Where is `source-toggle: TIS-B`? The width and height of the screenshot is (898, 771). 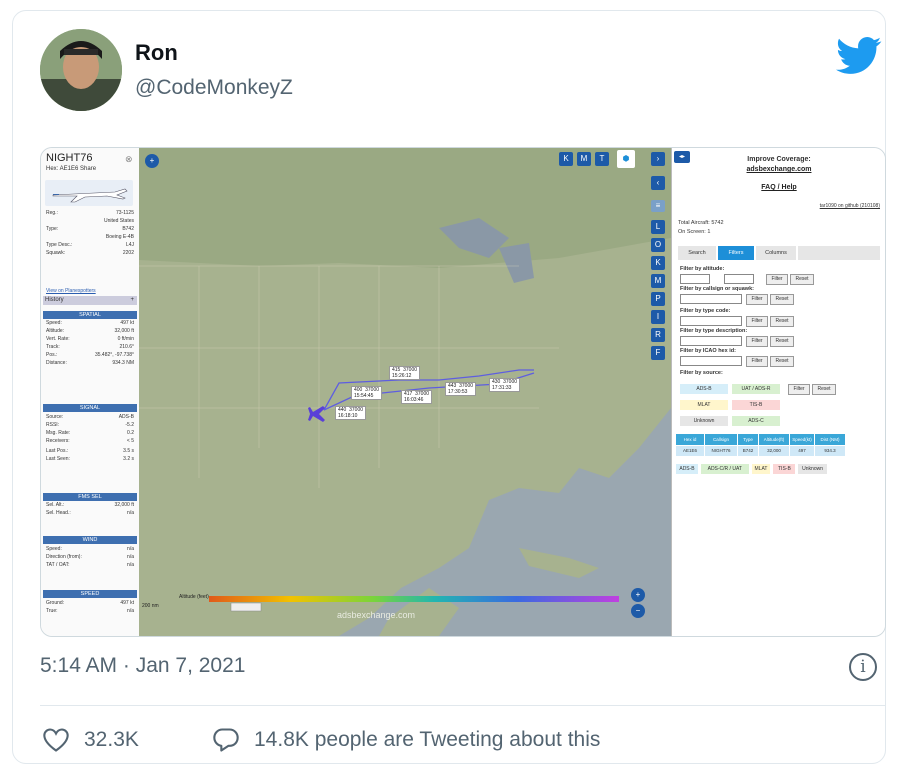 source-toggle: TIS-B is located at coordinates (756, 405).